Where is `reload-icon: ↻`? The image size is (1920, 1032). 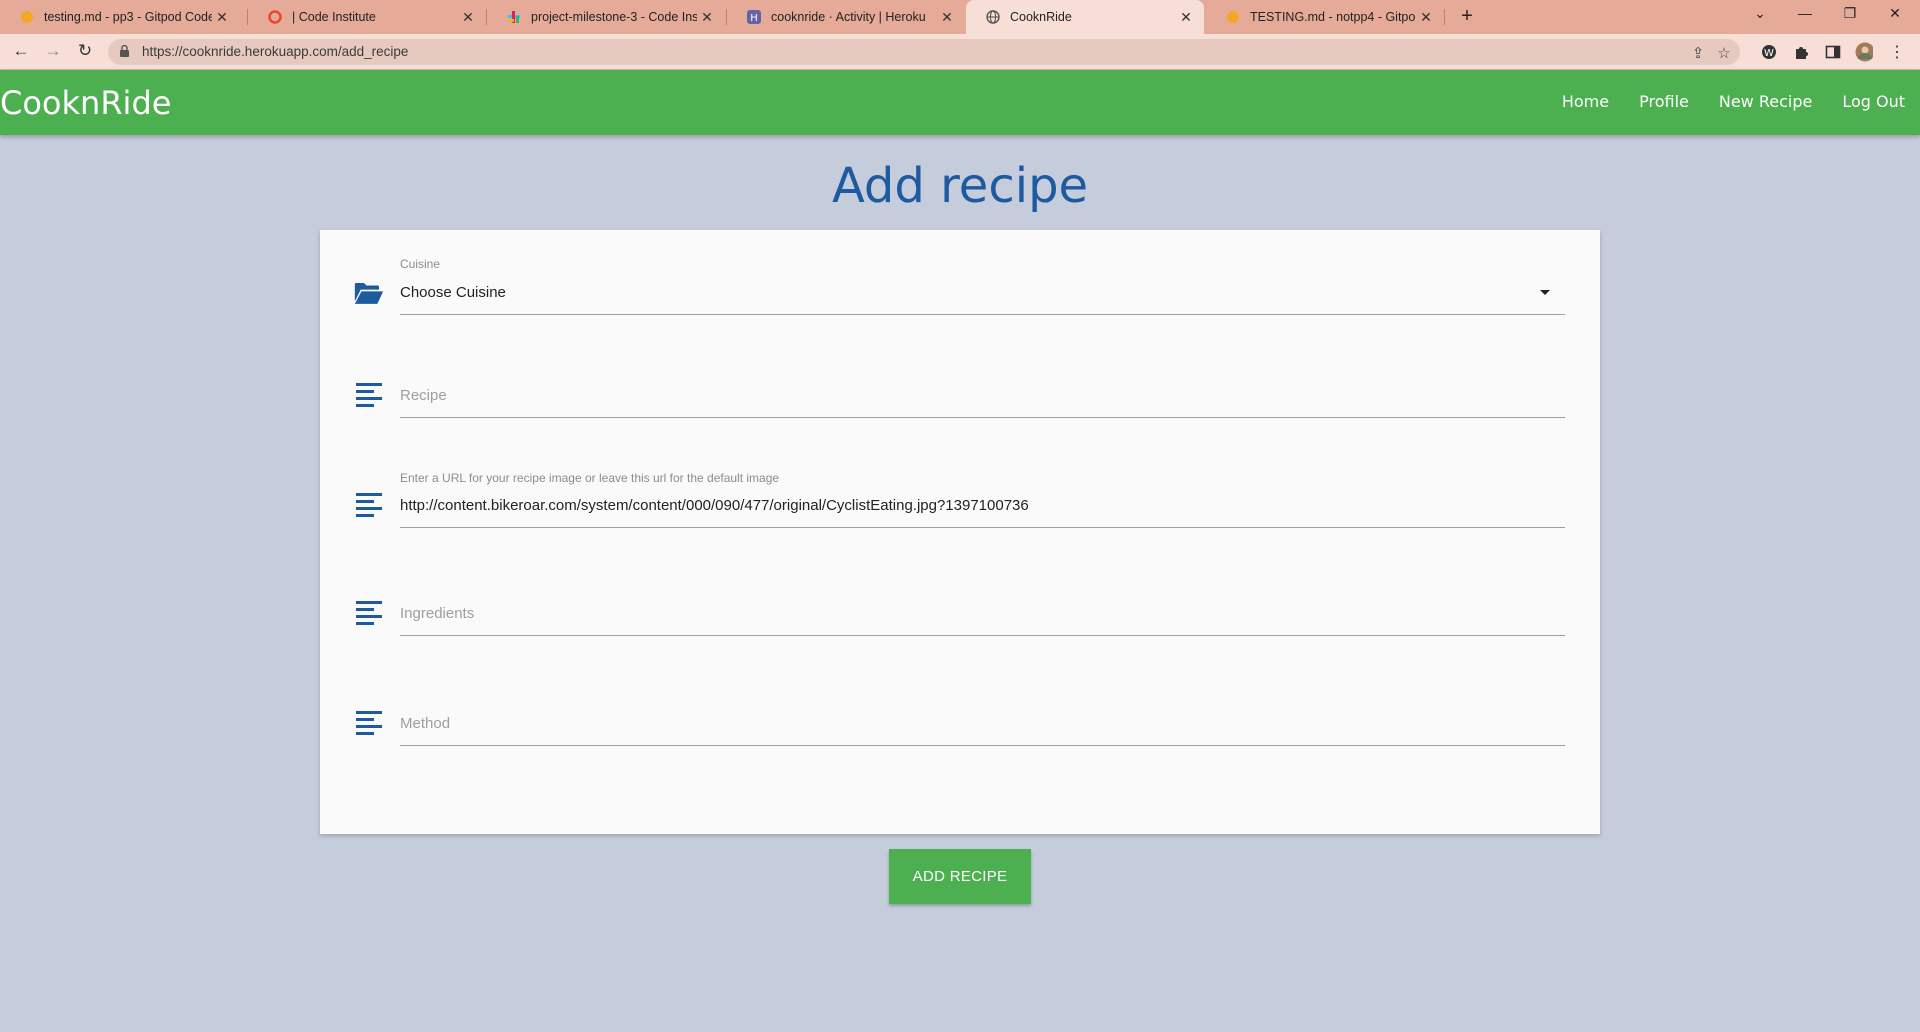
reload-icon: ↻ is located at coordinates (85, 51).